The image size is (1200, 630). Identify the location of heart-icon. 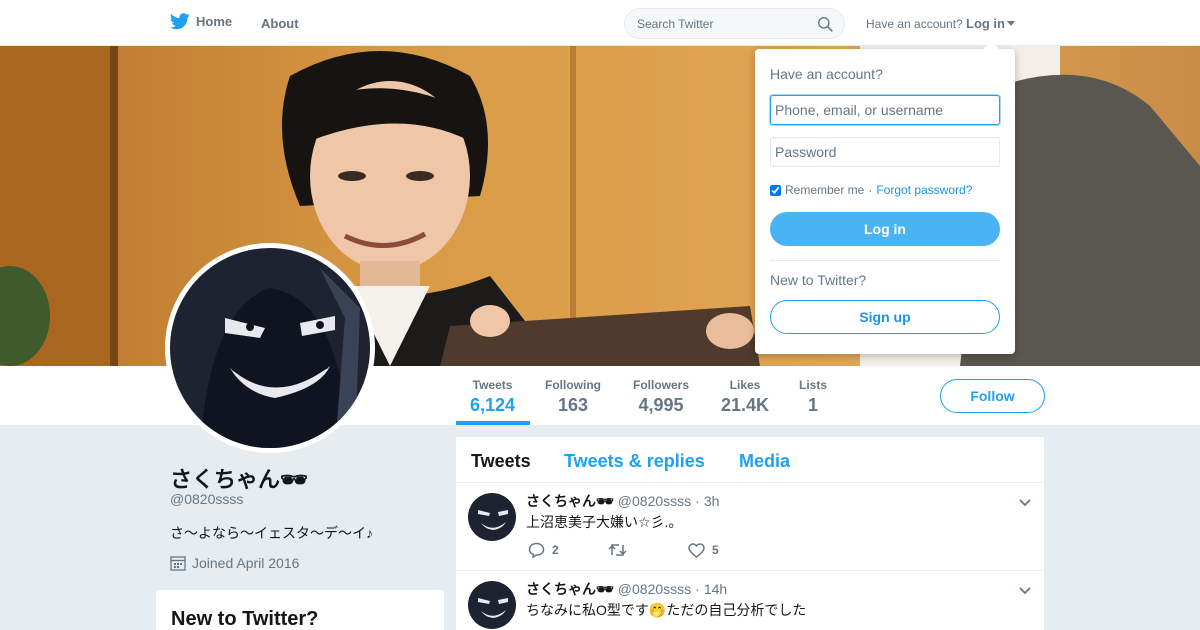
(696, 550).